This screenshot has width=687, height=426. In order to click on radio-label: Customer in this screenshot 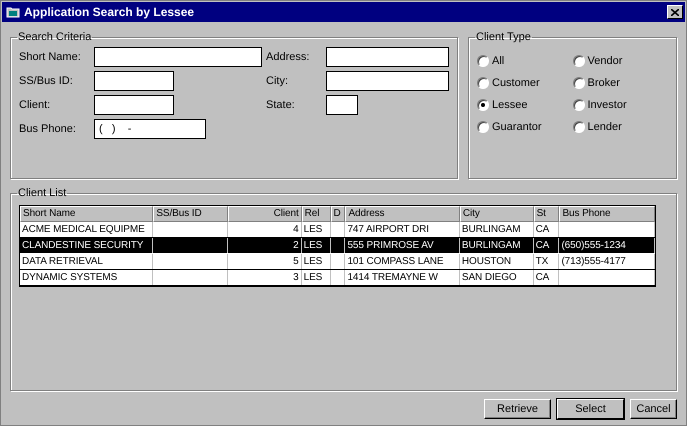, I will do `click(516, 83)`.